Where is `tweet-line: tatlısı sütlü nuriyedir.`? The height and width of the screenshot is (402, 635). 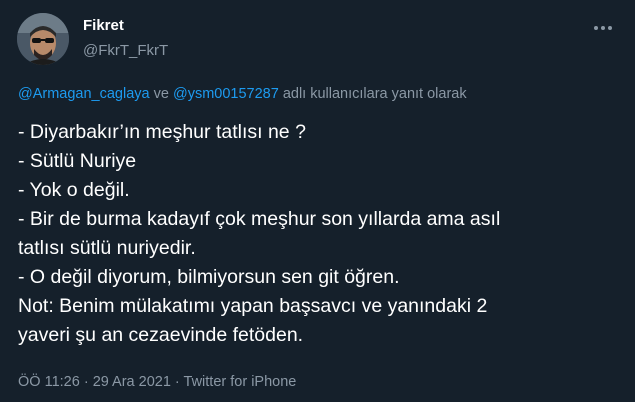
tweet-line: tatlısı sütlü nuriyedir. is located at coordinates (107, 248).